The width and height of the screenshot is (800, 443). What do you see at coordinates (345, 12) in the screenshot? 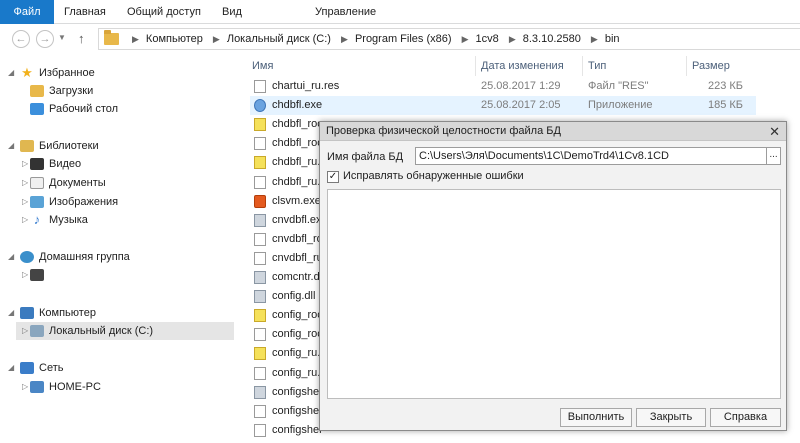
I see `tab-manage: Управление` at bounding box center [345, 12].